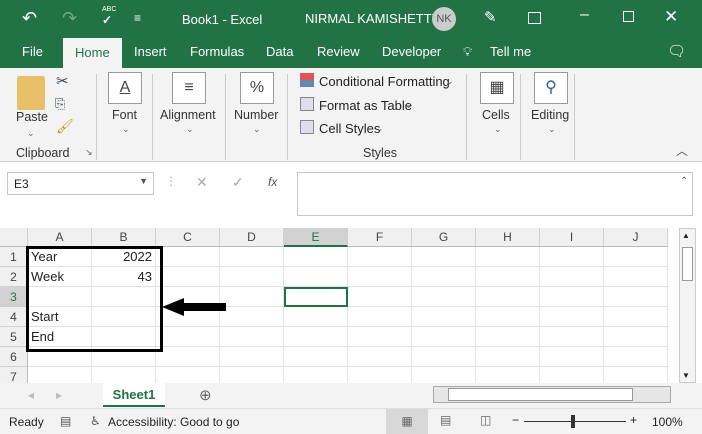 This screenshot has height=434, width=702. I want to click on vertical-scrollbar: ▲ ▼, so click(687, 305).